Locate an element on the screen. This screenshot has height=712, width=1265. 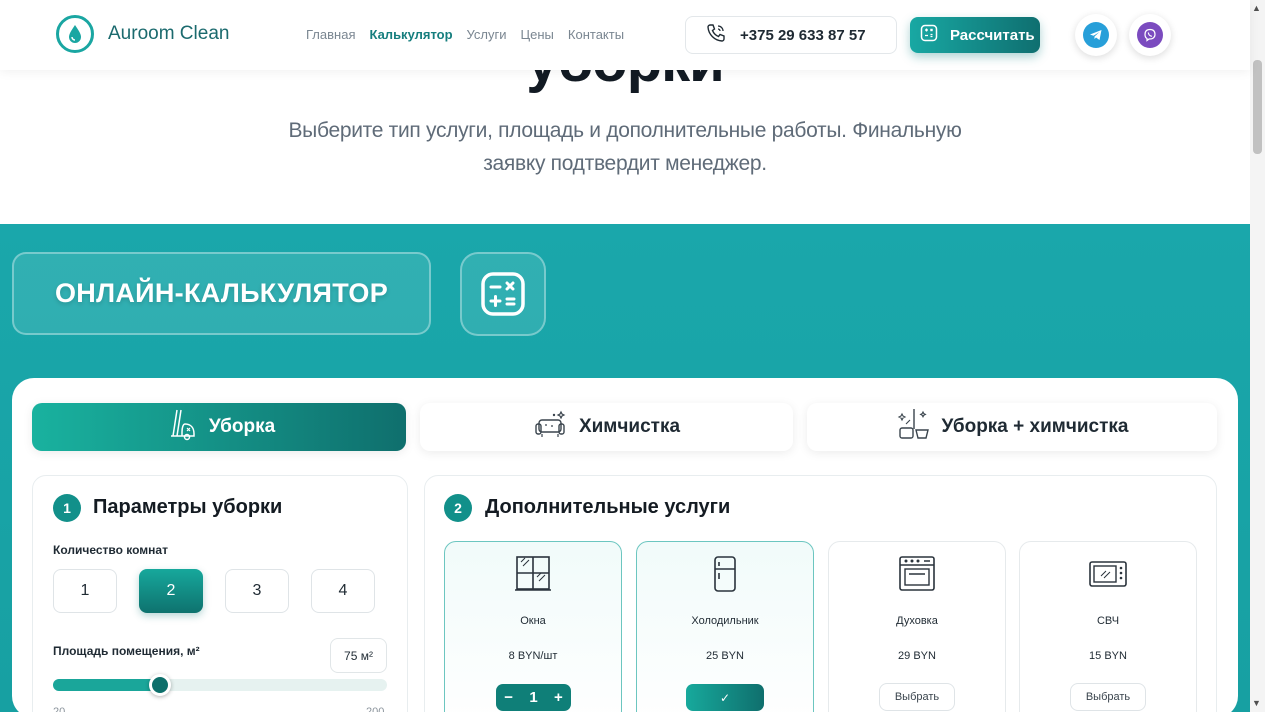
scroll-down-arrow-icon: ▼ is located at coordinates (1256, 703).